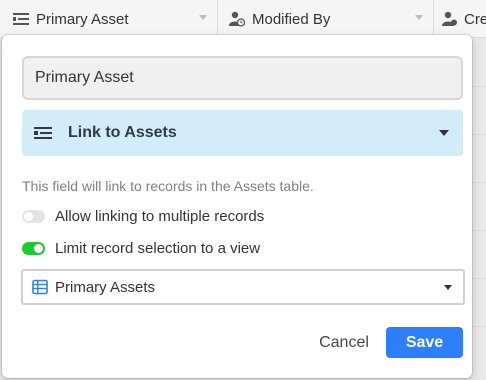  What do you see at coordinates (460, 19) in the screenshot?
I see `column-header-created-by: Cre` at bounding box center [460, 19].